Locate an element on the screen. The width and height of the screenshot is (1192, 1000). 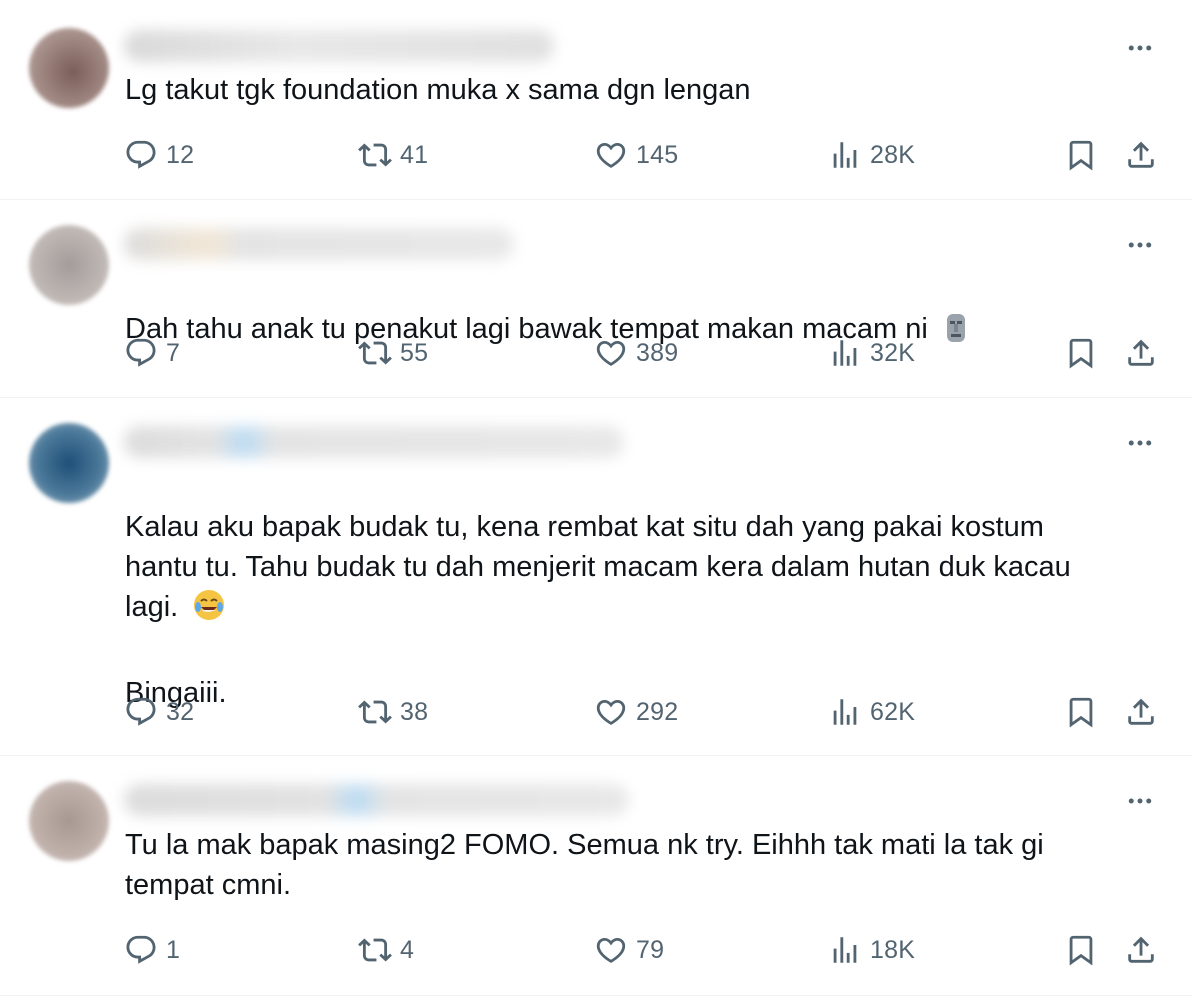
like-count: 79 is located at coordinates (650, 949).